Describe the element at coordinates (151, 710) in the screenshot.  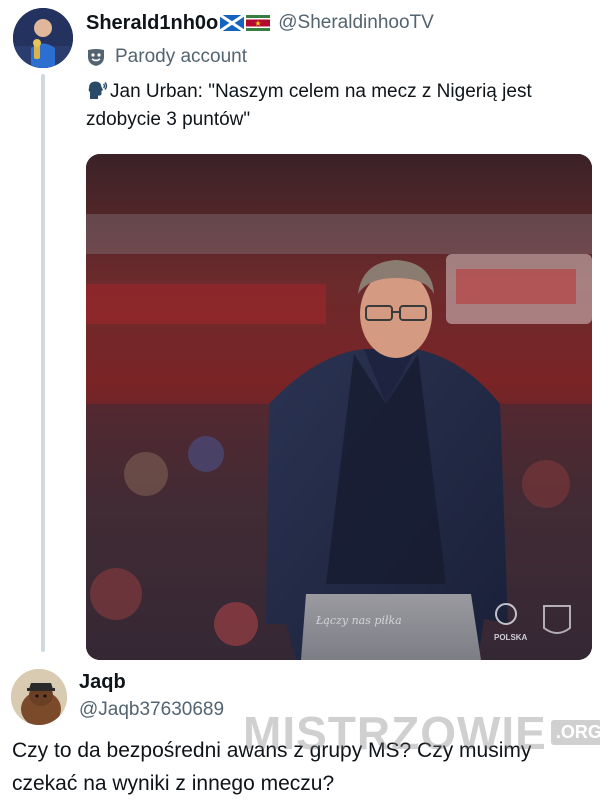
I see `reply-author-handle: @Jaqb37630689` at that location.